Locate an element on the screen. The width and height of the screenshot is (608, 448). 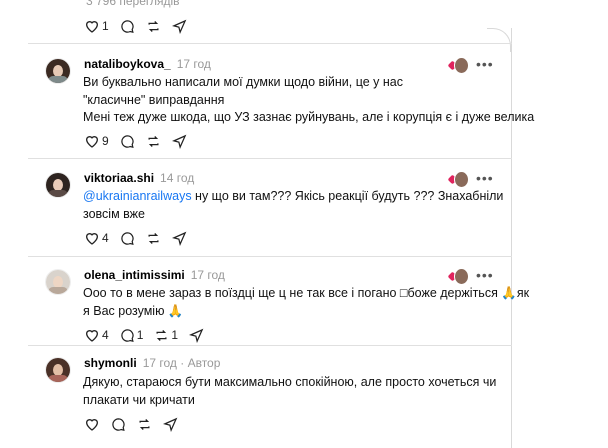
post-actions: 1 is located at coordinates (141, 26).